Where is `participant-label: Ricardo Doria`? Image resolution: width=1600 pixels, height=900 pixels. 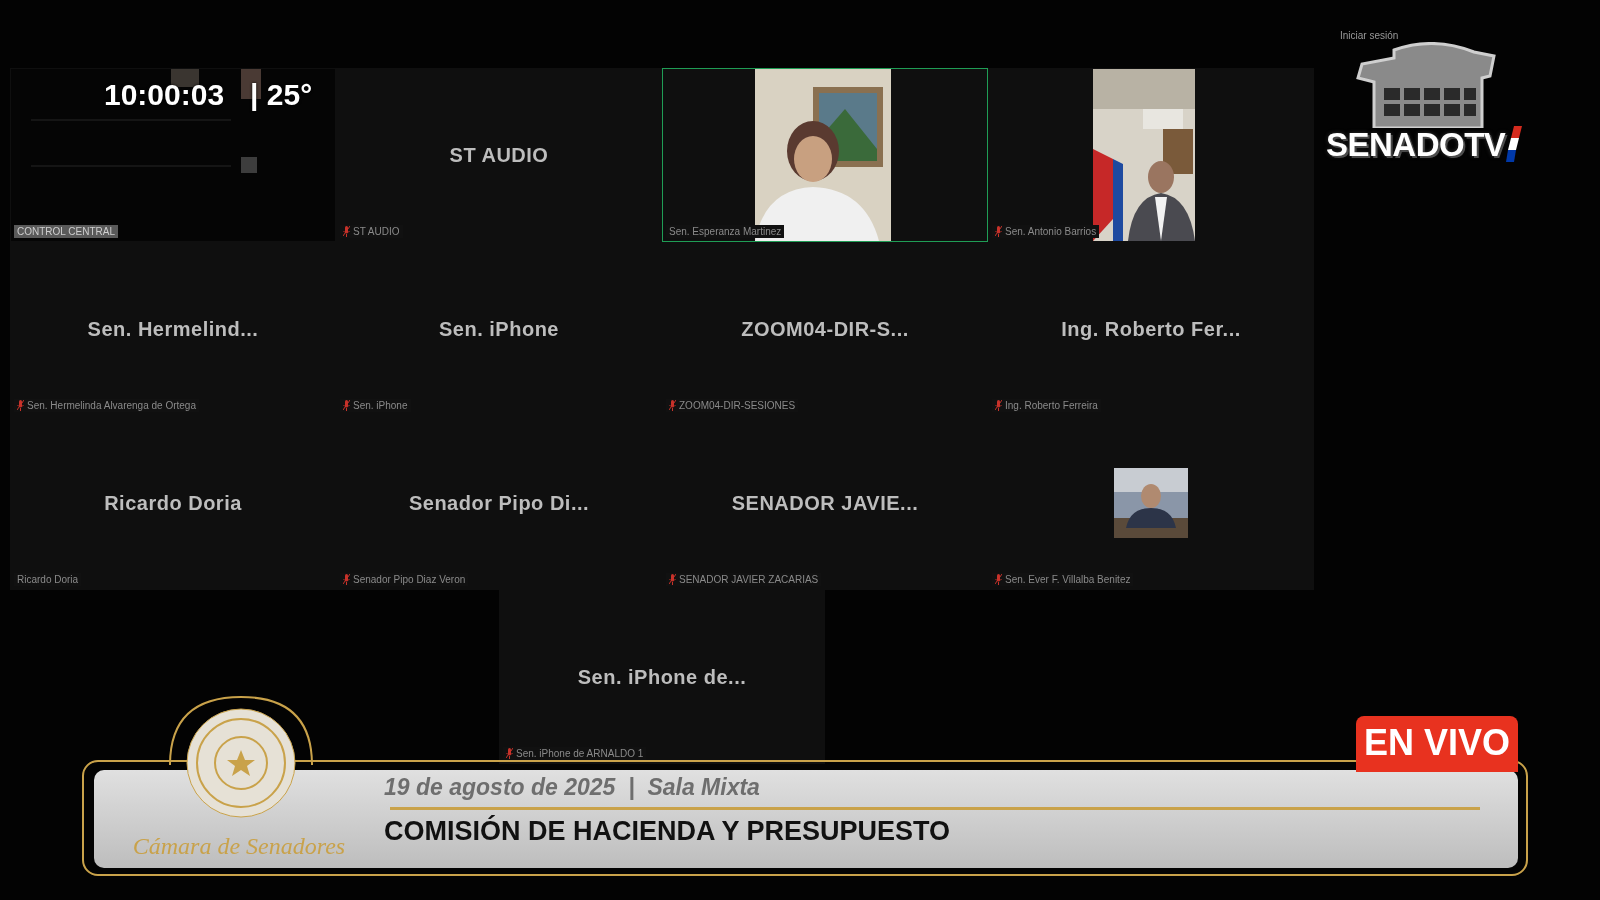
participant-label: Ricardo Doria is located at coordinates (48, 579).